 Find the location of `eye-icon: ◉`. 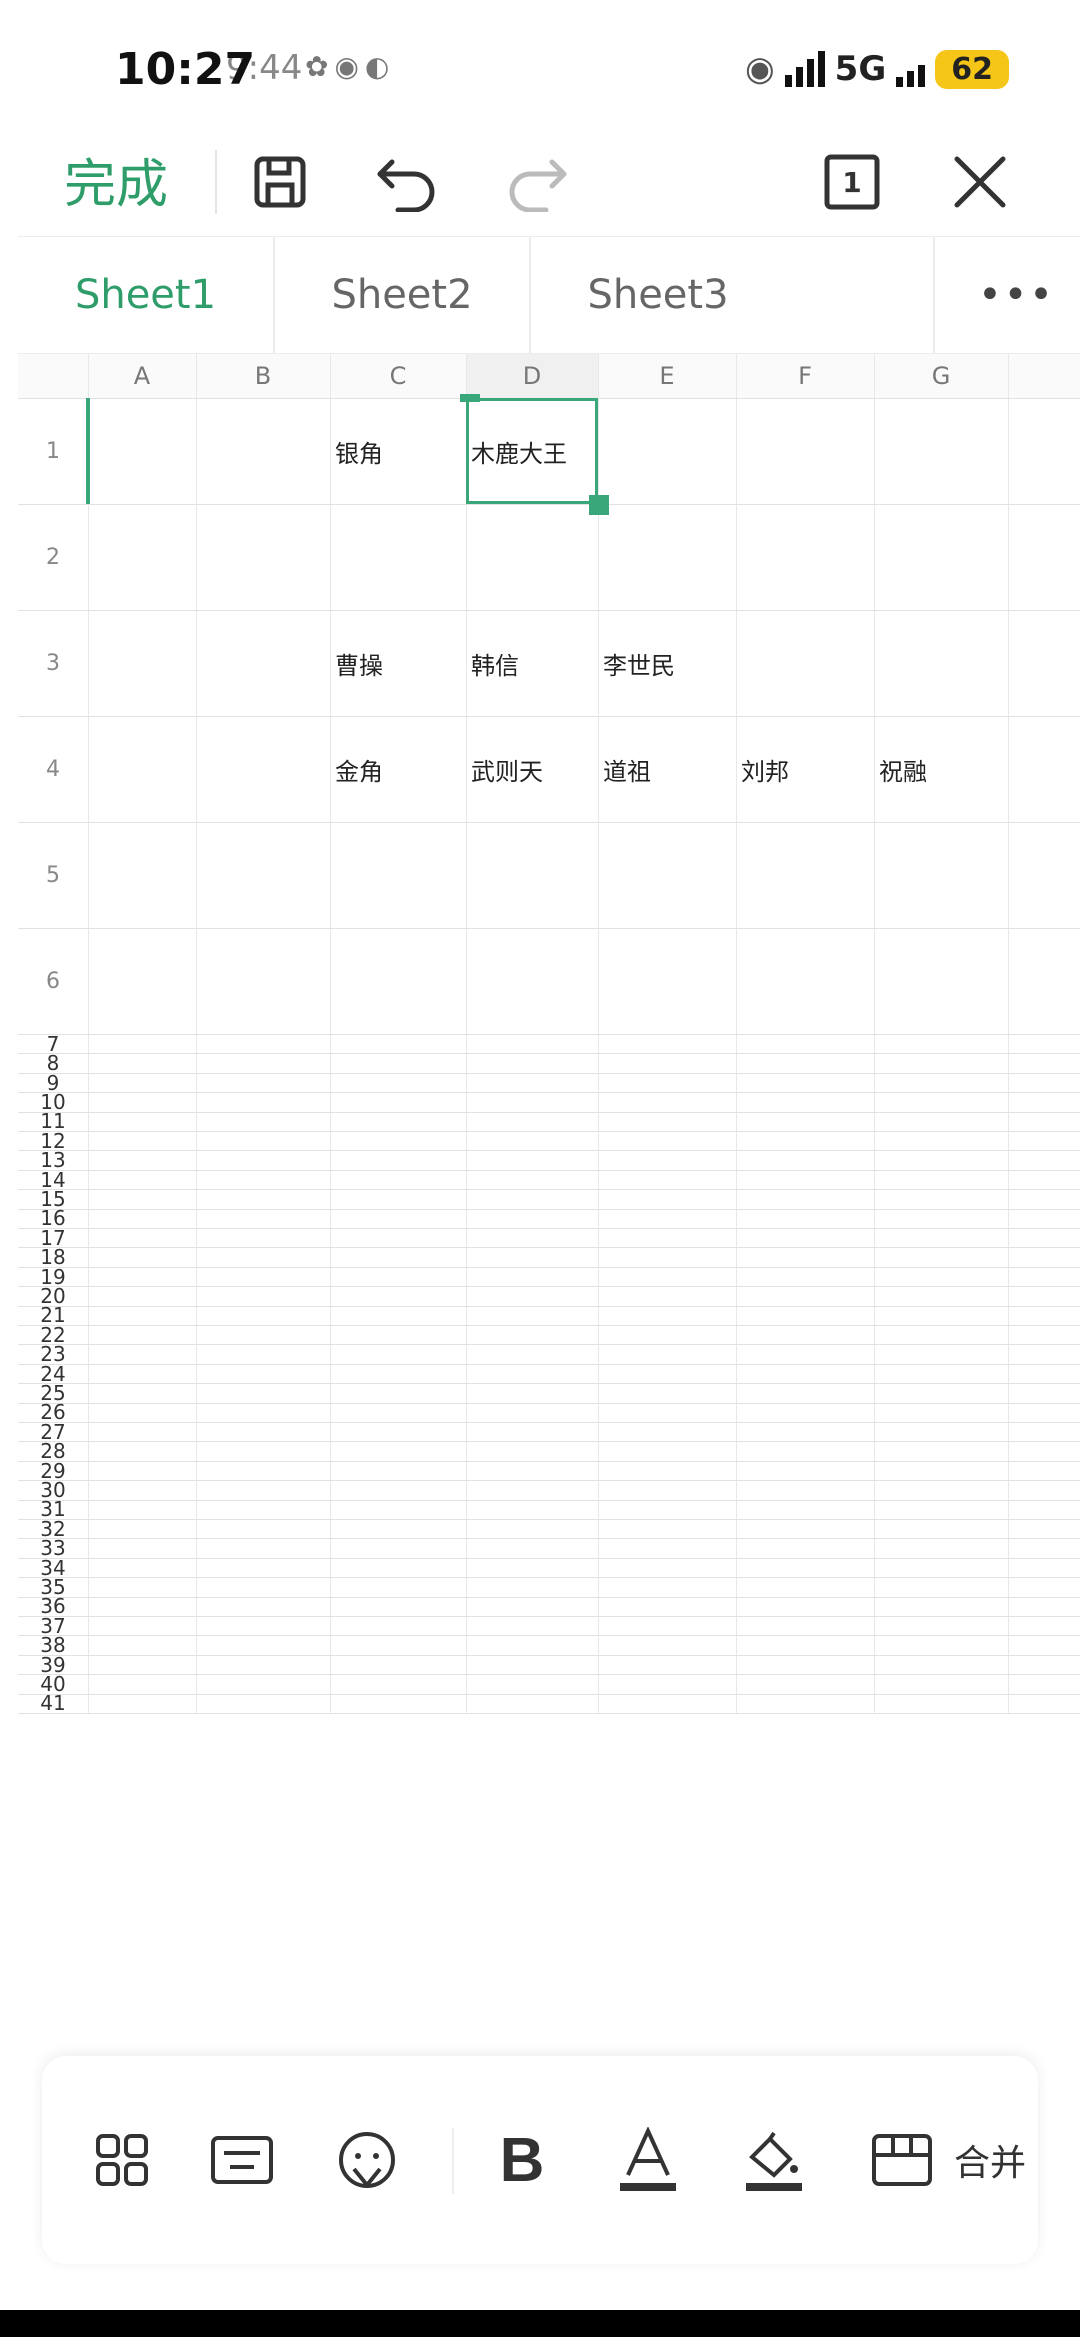

eye-icon: ◉ is located at coordinates (760, 69).